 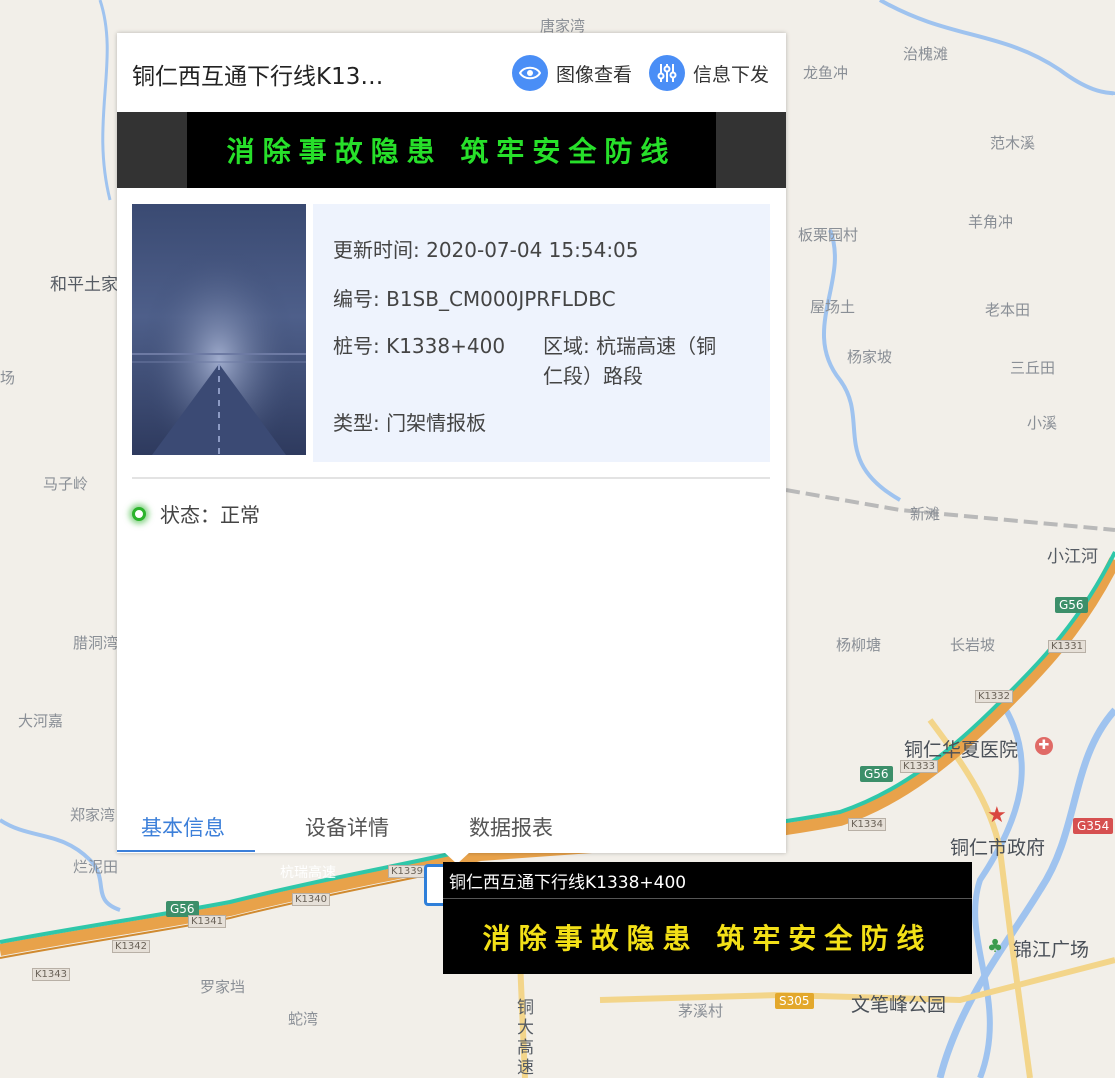 I want to click on km-marker: K1340, so click(x=311, y=899).